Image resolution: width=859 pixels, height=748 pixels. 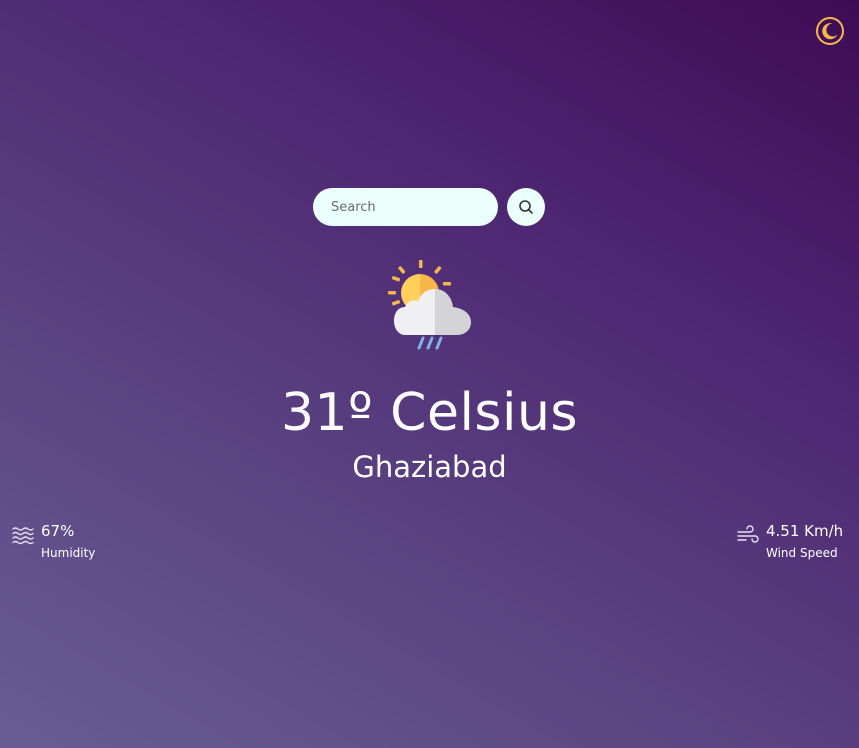 I want to click on search-icon, so click(x=526, y=207).